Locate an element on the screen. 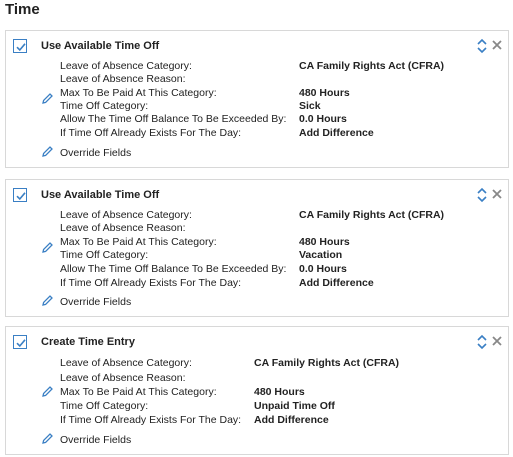 The height and width of the screenshot is (457, 513). field-value: Unpaid Time Off is located at coordinates (294, 406).